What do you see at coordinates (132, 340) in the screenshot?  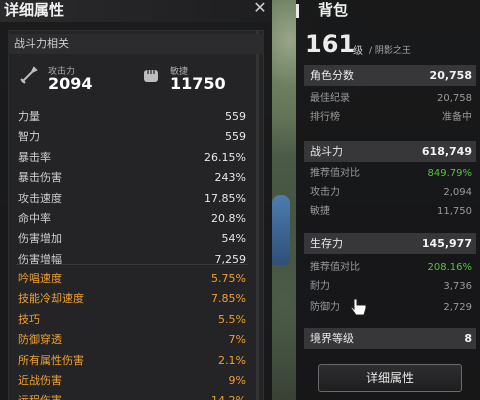 I see `stat-row: 防御穿透 7%` at bounding box center [132, 340].